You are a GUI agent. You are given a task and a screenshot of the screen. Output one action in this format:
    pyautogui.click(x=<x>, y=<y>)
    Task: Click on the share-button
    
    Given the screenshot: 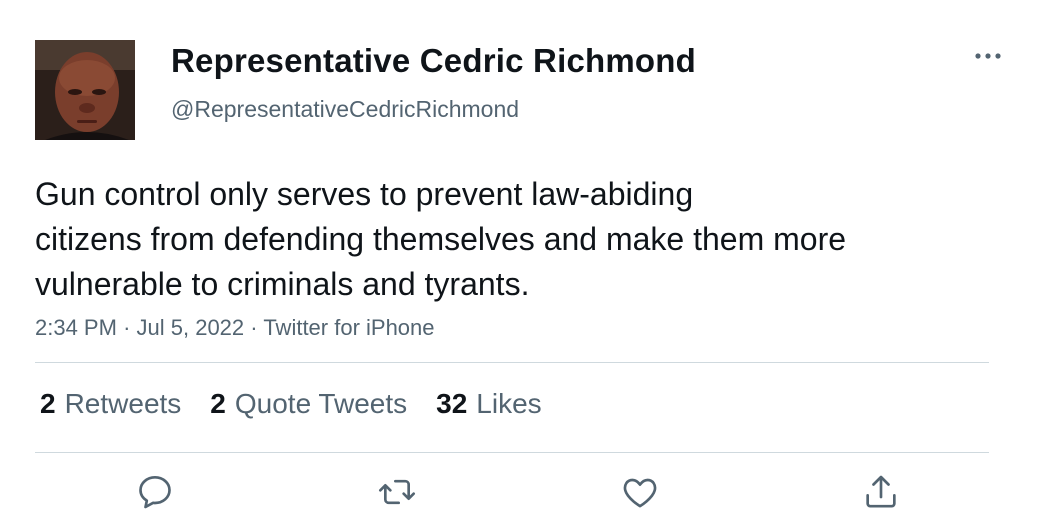 What is the action you would take?
    pyautogui.click(x=881, y=492)
    